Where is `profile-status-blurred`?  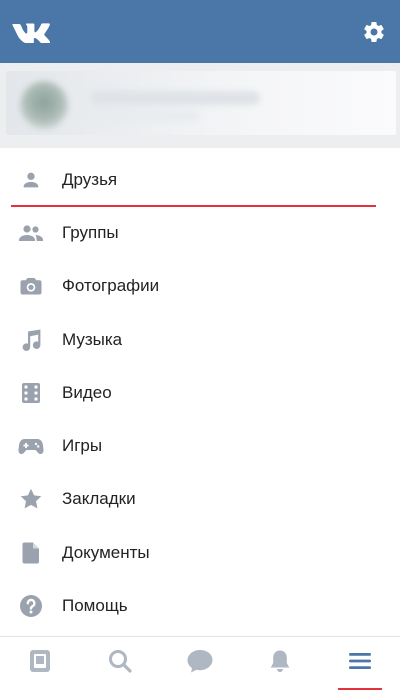
profile-status-blurred is located at coordinates (145, 116).